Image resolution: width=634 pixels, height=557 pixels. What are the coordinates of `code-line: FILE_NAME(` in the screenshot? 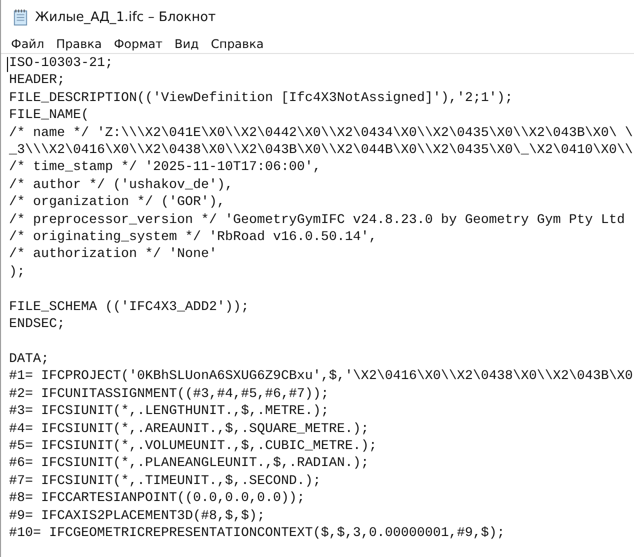 It's located at (49, 116).